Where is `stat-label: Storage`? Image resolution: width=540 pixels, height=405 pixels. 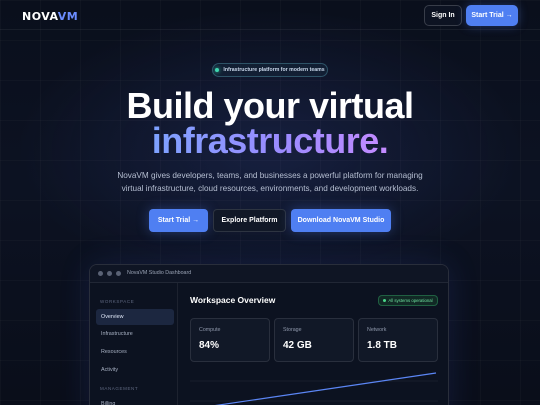
stat-label: Storage is located at coordinates (292, 330).